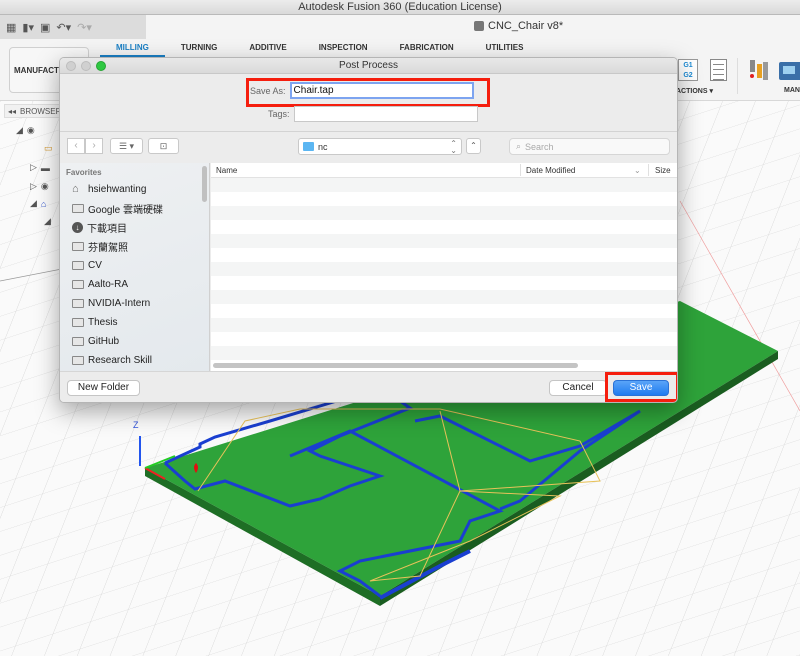 Image resolution: width=800 pixels, height=656 pixels. Describe the element at coordinates (789, 71) in the screenshot. I see `machine-library-icon` at that location.